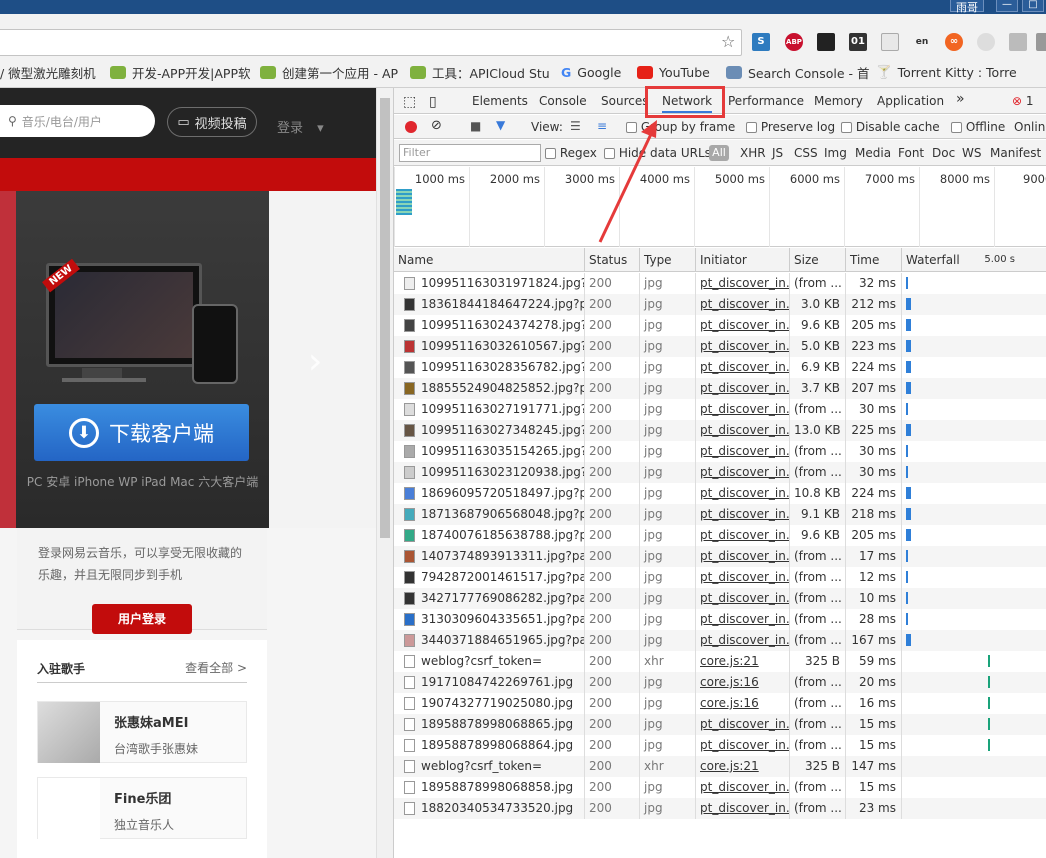 This screenshot has width=1046, height=858. I want to click on bookmark-google: G Google, so click(591, 72).